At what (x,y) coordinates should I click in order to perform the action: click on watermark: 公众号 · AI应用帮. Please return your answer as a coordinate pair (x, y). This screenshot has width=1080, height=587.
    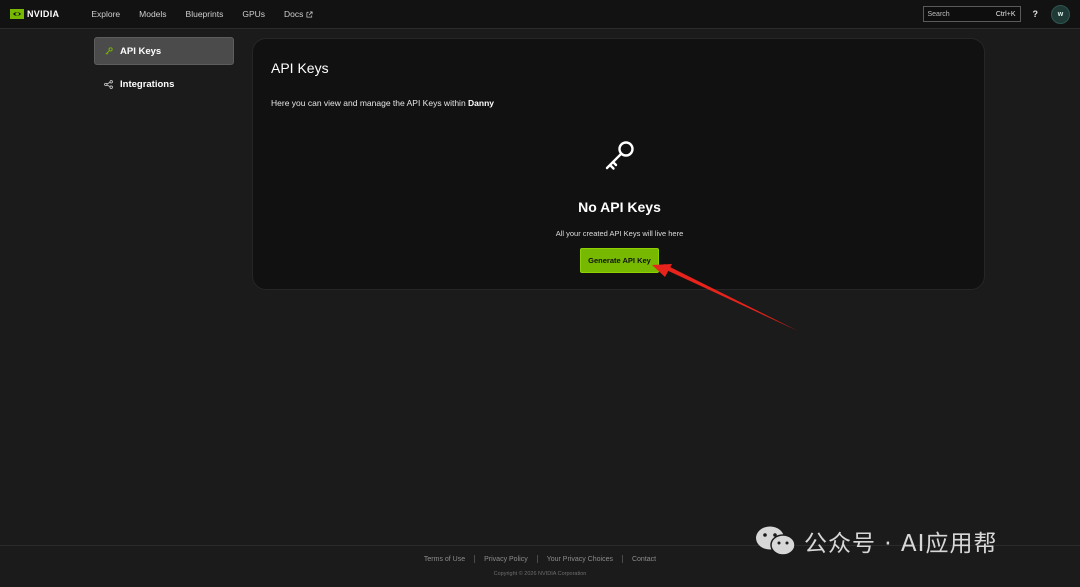
    Looking at the image, I should click on (875, 541).